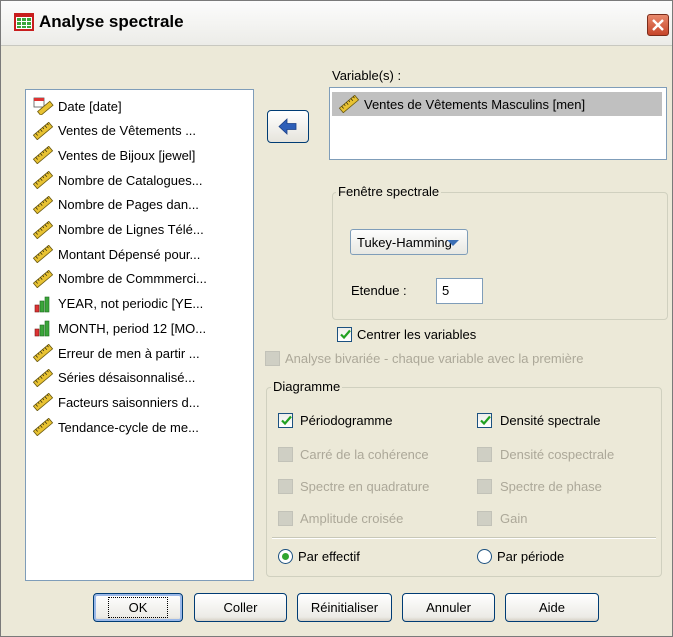  Describe the element at coordinates (272, 358) in the screenshot. I see `bivariate-checkbox` at that location.